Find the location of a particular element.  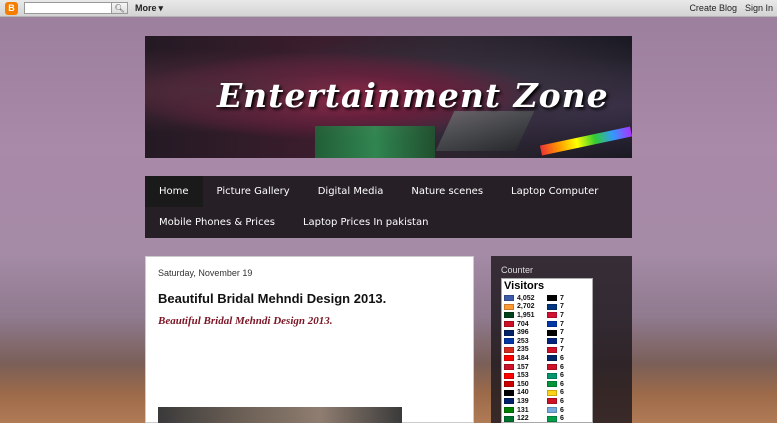

tab-picture-gallery: Picture Gallery is located at coordinates (253, 191).